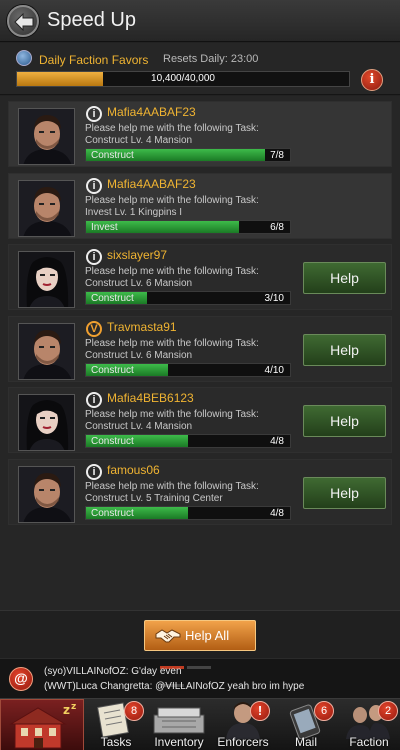 The width and height of the screenshot is (400, 750). Describe the element at coordinates (150, 398) in the screenshot. I see `player-name: Mafia4BEB6123` at that location.